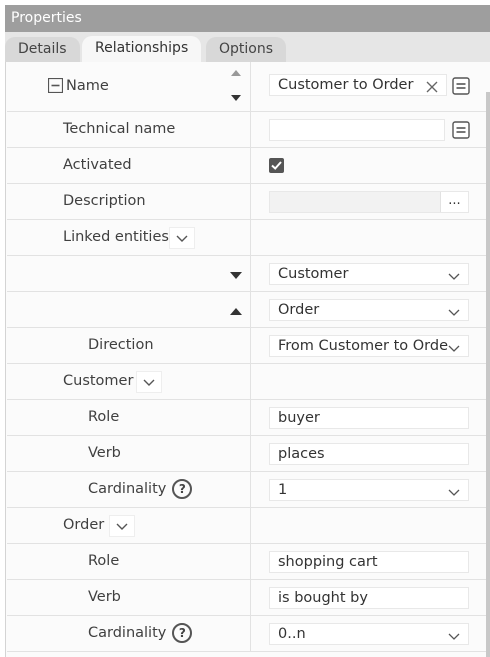 The height and width of the screenshot is (657, 490). Describe the element at coordinates (127, 489) in the screenshot. I see `customer-cardinality-label: Cardinality` at that location.